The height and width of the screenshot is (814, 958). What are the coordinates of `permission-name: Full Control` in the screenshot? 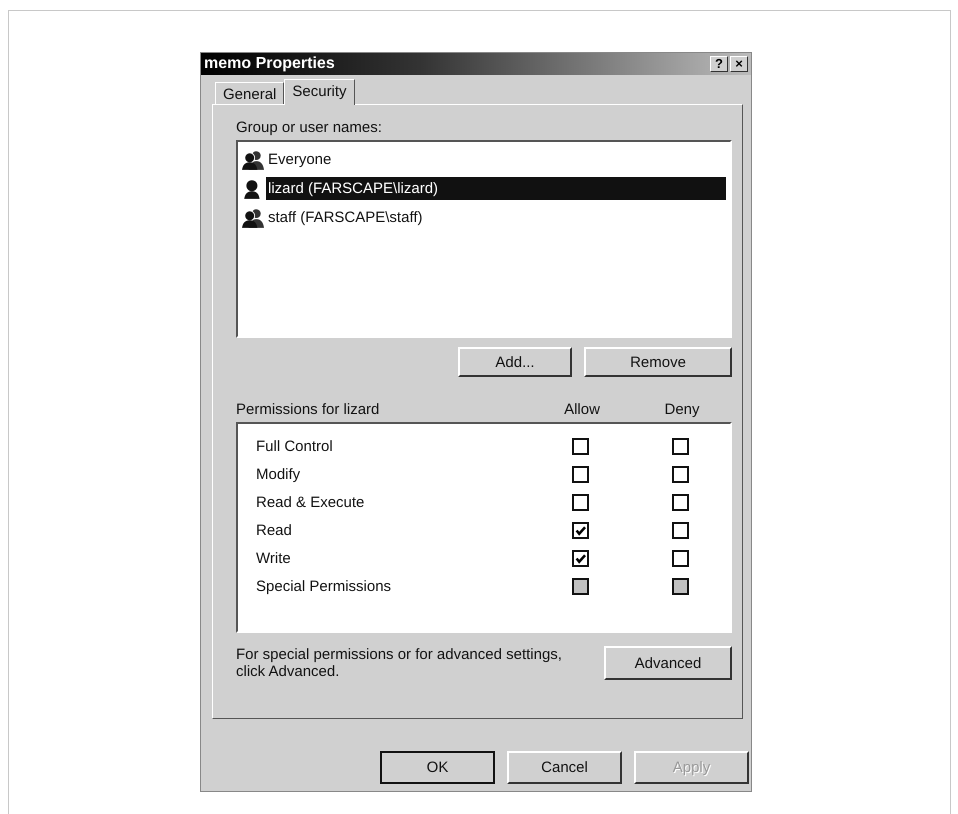 It's located at (295, 446).